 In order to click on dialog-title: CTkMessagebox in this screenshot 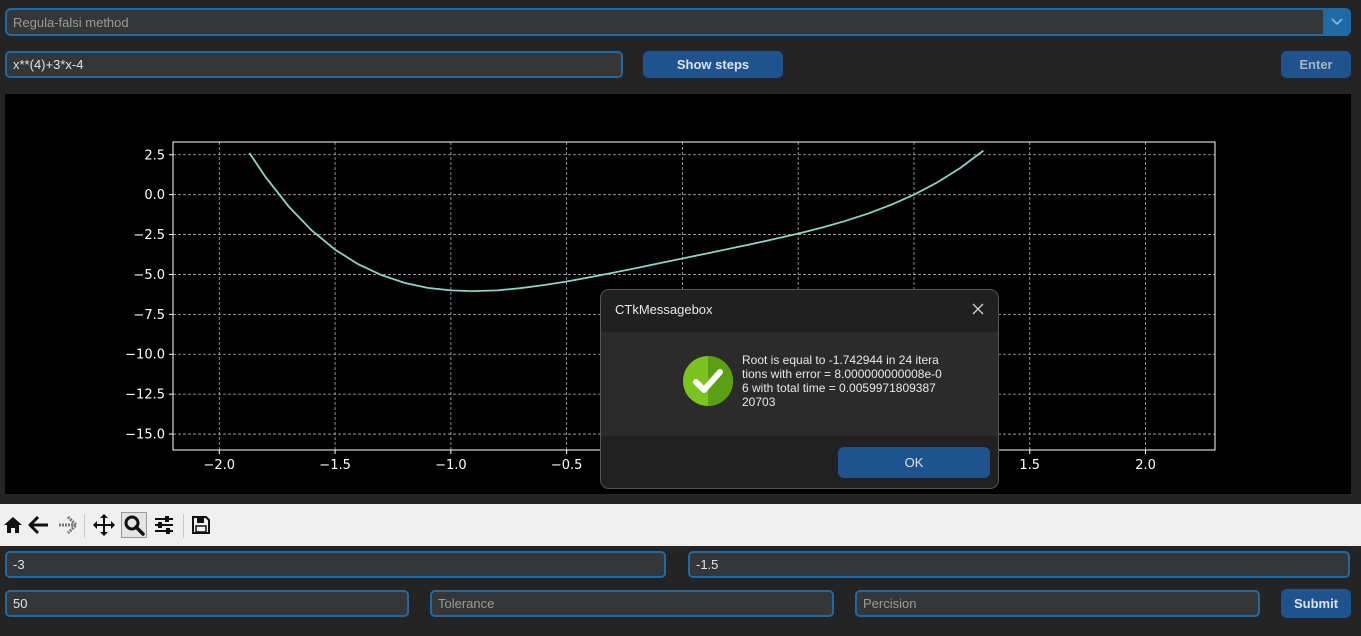, I will do `click(664, 309)`.